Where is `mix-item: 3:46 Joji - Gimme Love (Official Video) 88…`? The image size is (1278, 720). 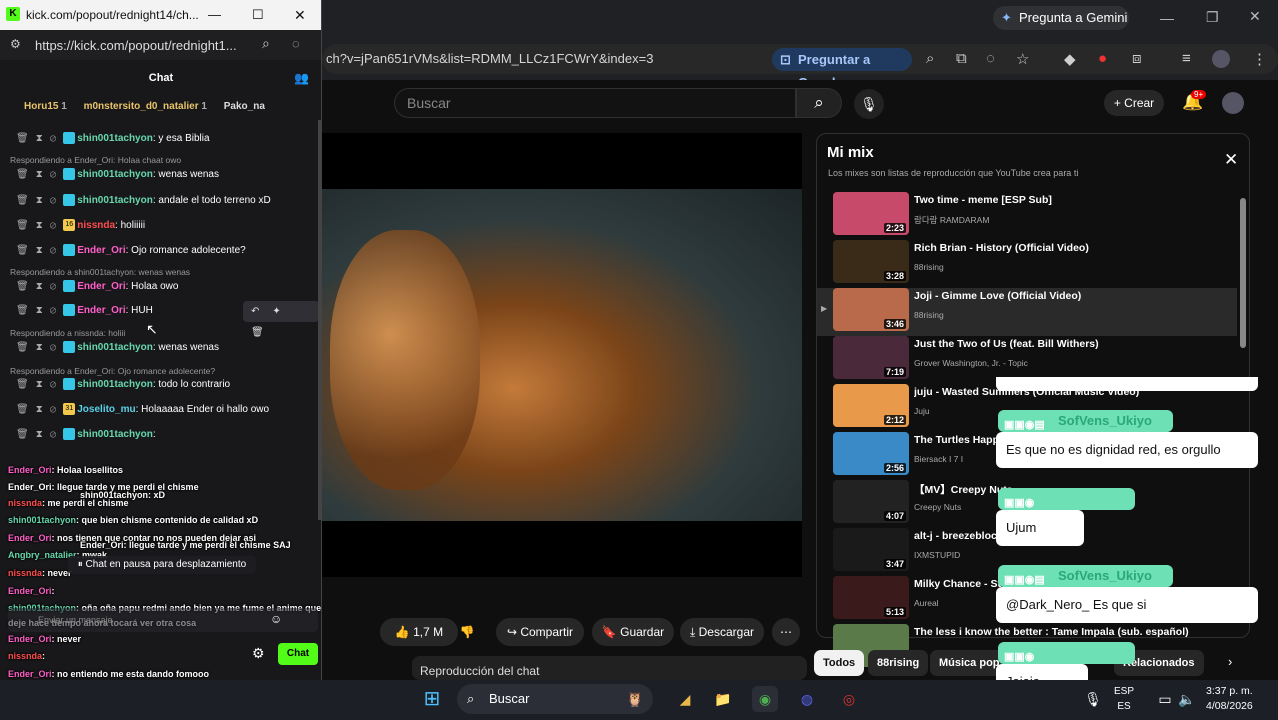
mix-item: 3:46 Joji - Gimme Love (Official Video) 88… is located at coordinates (1027, 312).